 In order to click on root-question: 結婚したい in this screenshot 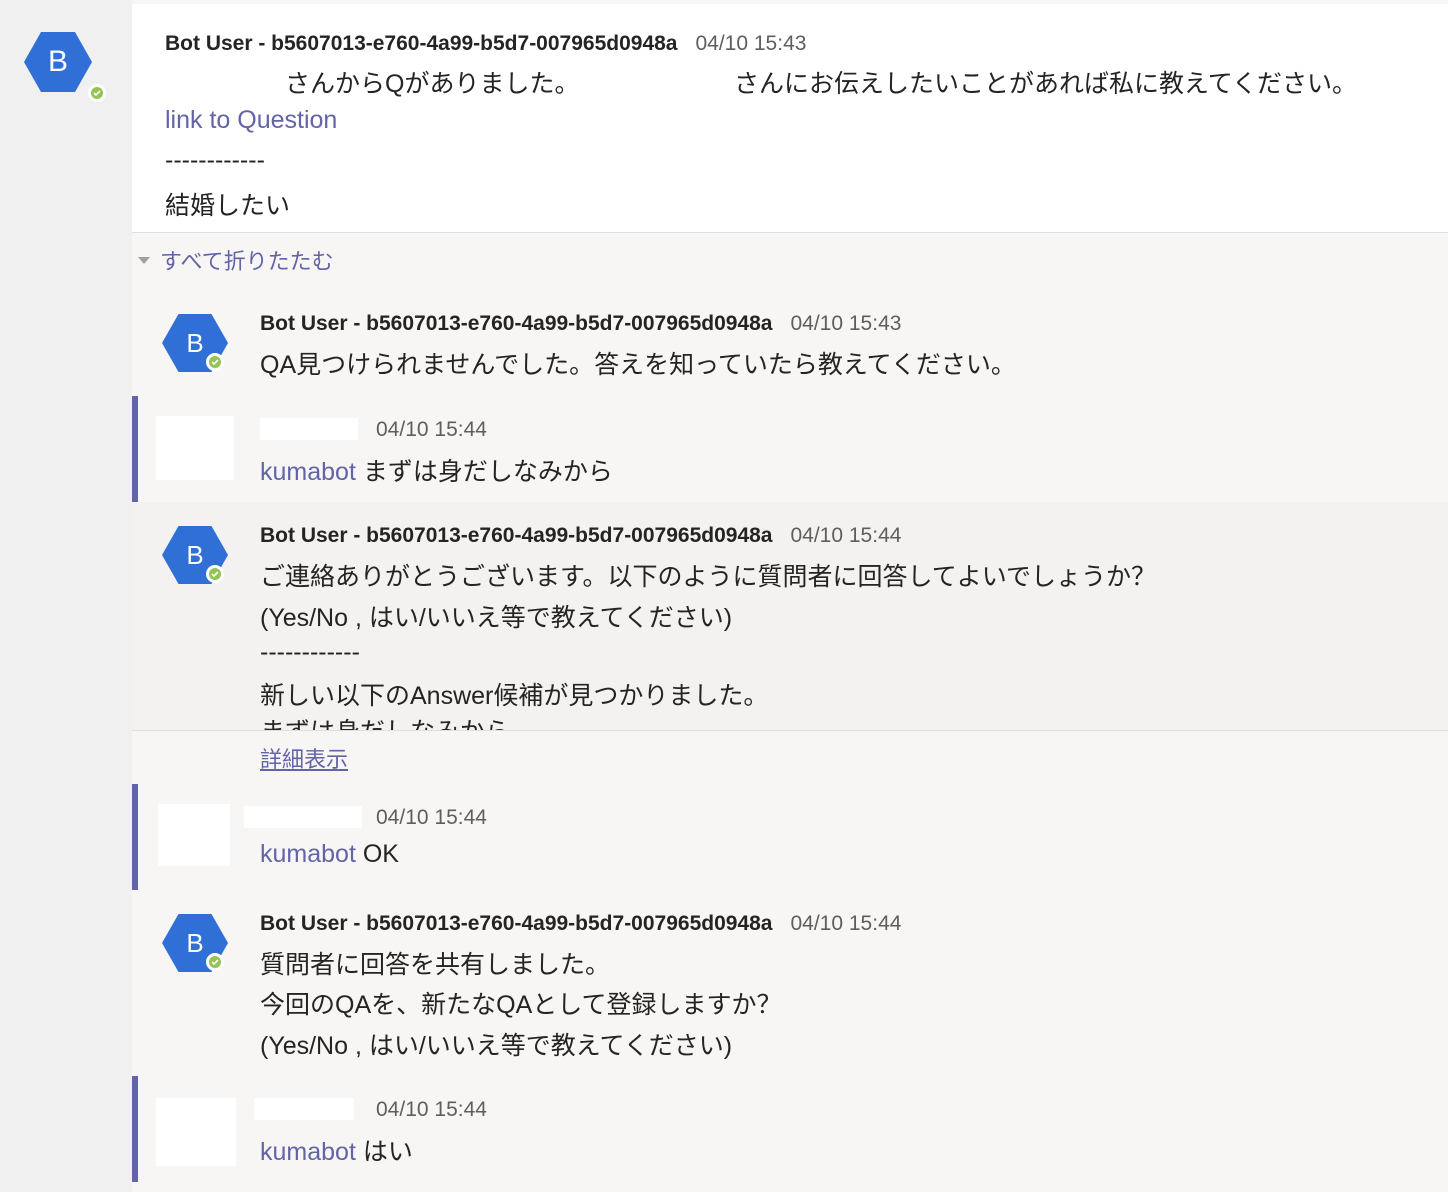, I will do `click(228, 206)`.